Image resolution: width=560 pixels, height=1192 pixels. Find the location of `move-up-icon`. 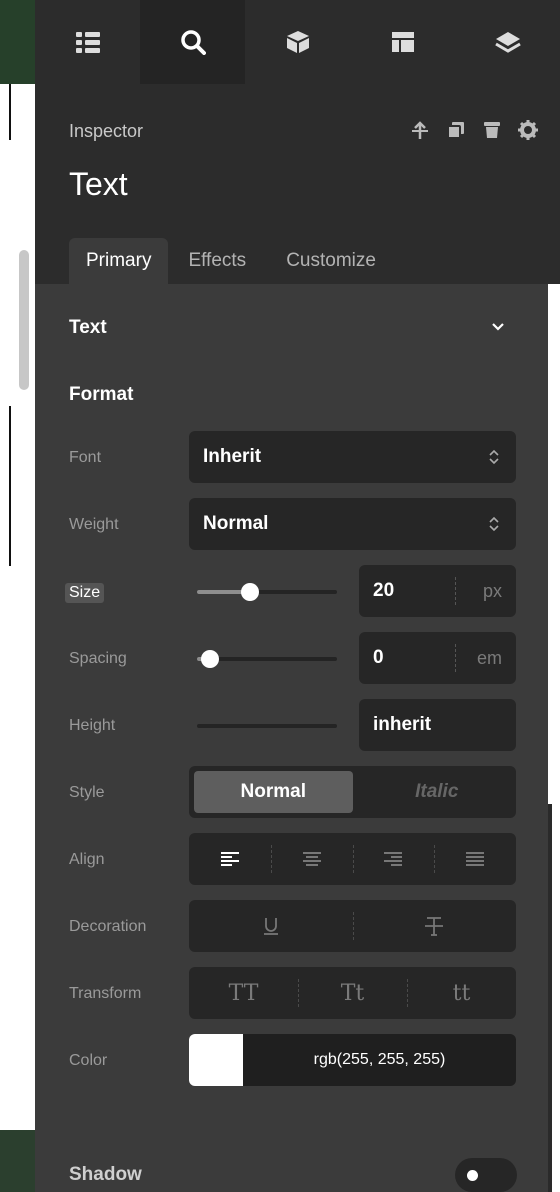

move-up-icon is located at coordinates (420, 130).